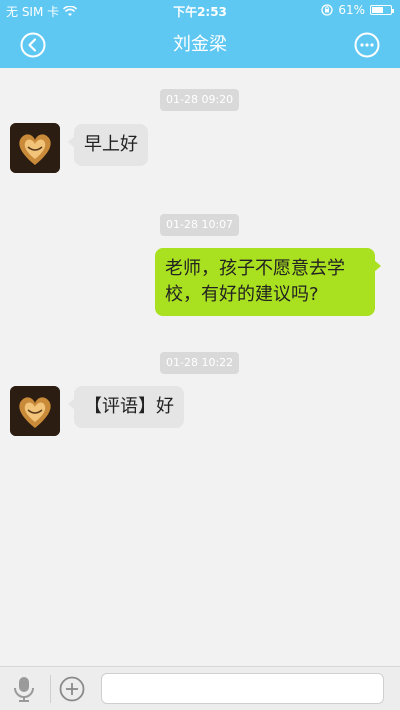 This screenshot has width=400, height=710. Describe the element at coordinates (108, 145) in the screenshot. I see `message-bubble-incoming: 早上好` at that location.